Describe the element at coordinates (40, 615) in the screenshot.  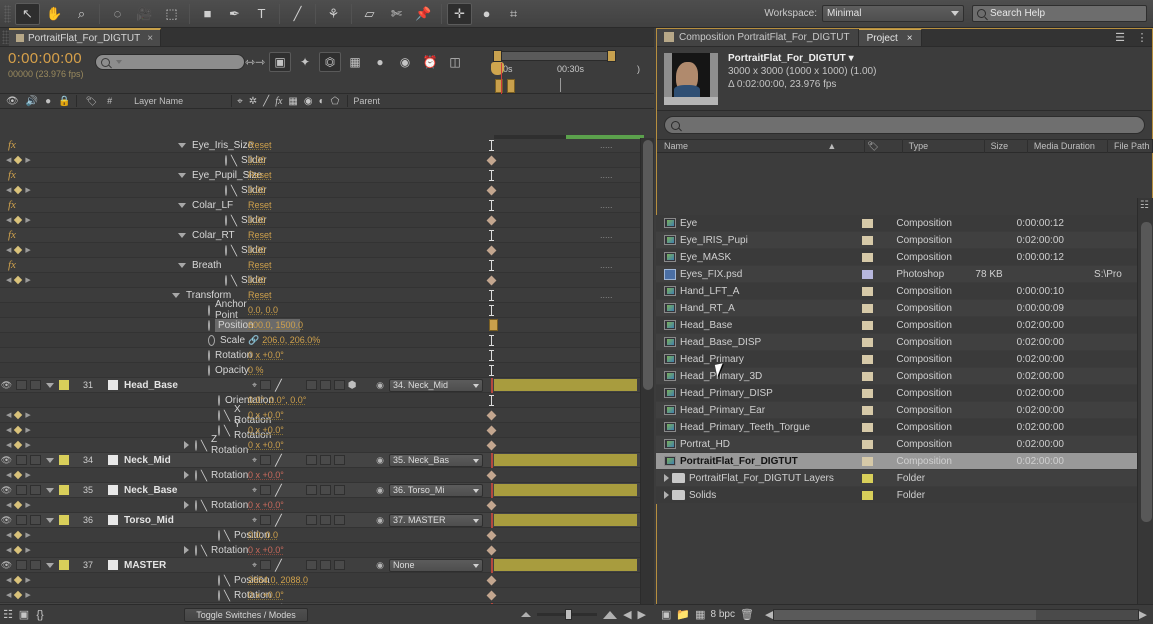
I see `expression-icon: {}` at that location.